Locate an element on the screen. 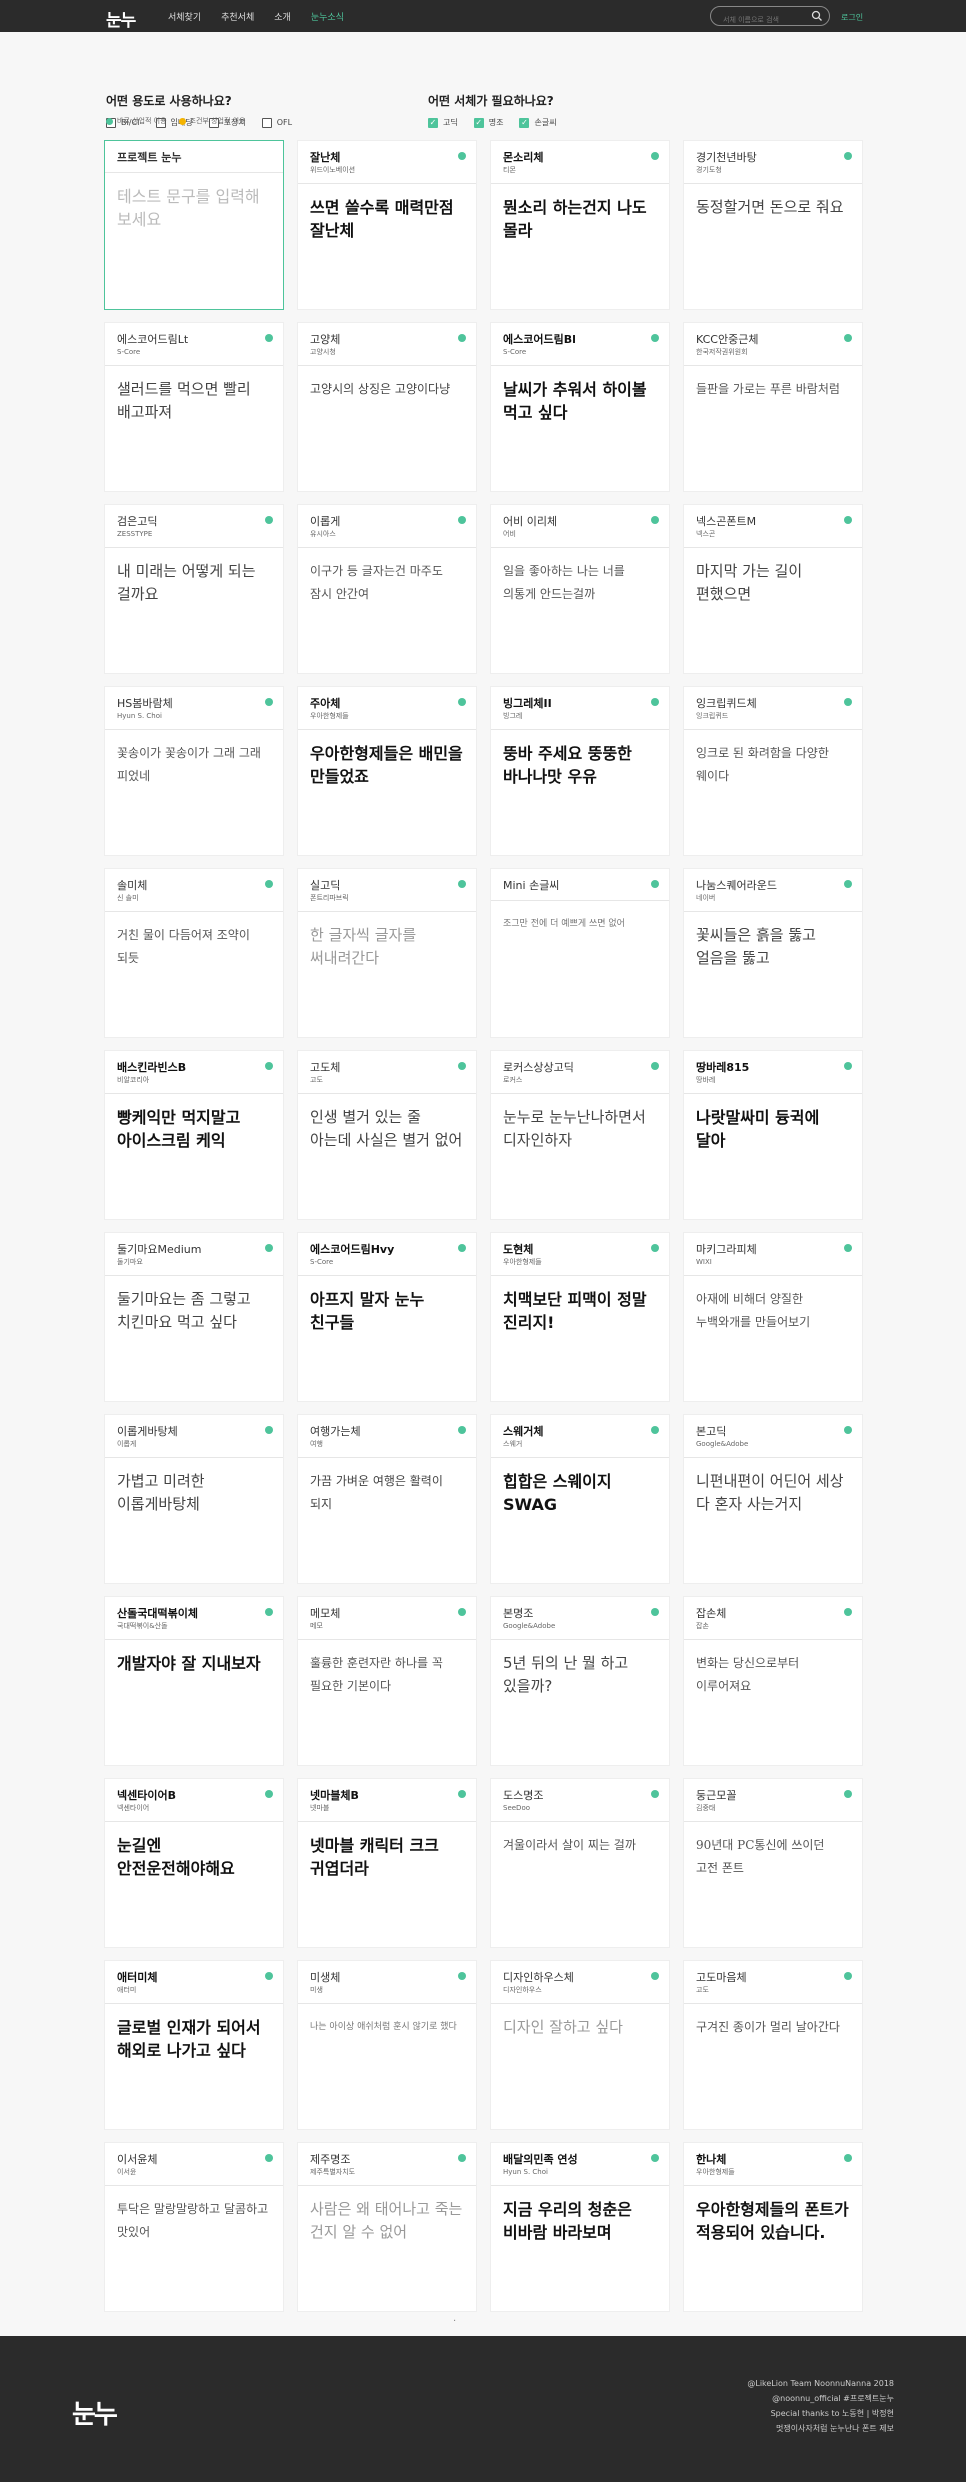 The height and width of the screenshot is (2482, 966). search-icon is located at coordinates (817, 16).